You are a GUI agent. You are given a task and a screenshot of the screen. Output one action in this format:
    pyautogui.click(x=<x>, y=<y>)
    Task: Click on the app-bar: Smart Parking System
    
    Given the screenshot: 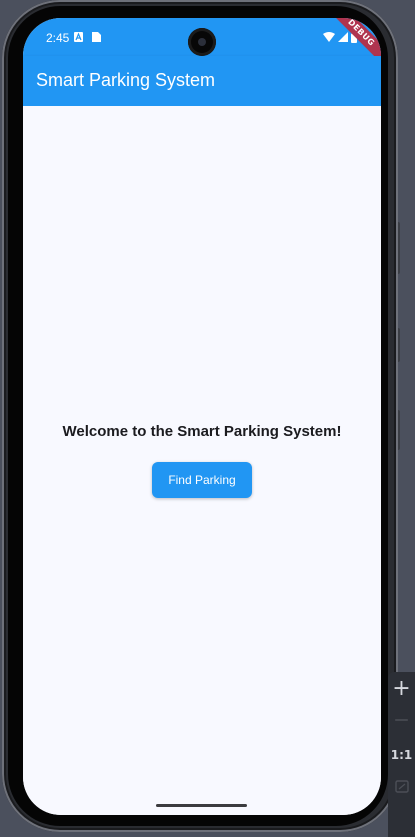 What is the action you would take?
    pyautogui.click(x=202, y=81)
    